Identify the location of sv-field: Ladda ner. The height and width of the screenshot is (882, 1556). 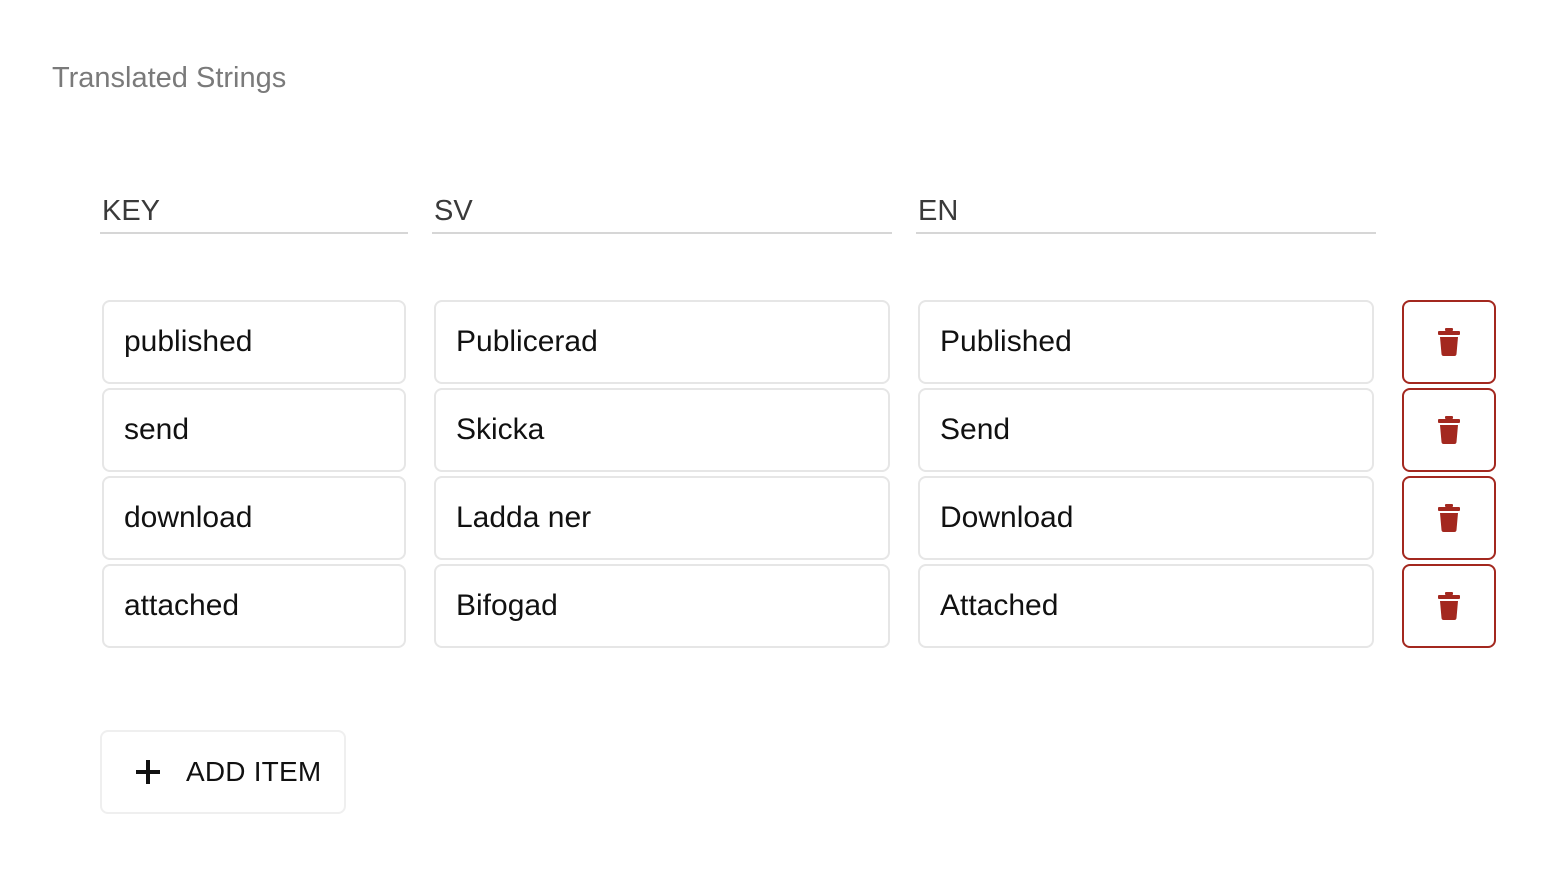
(662, 518).